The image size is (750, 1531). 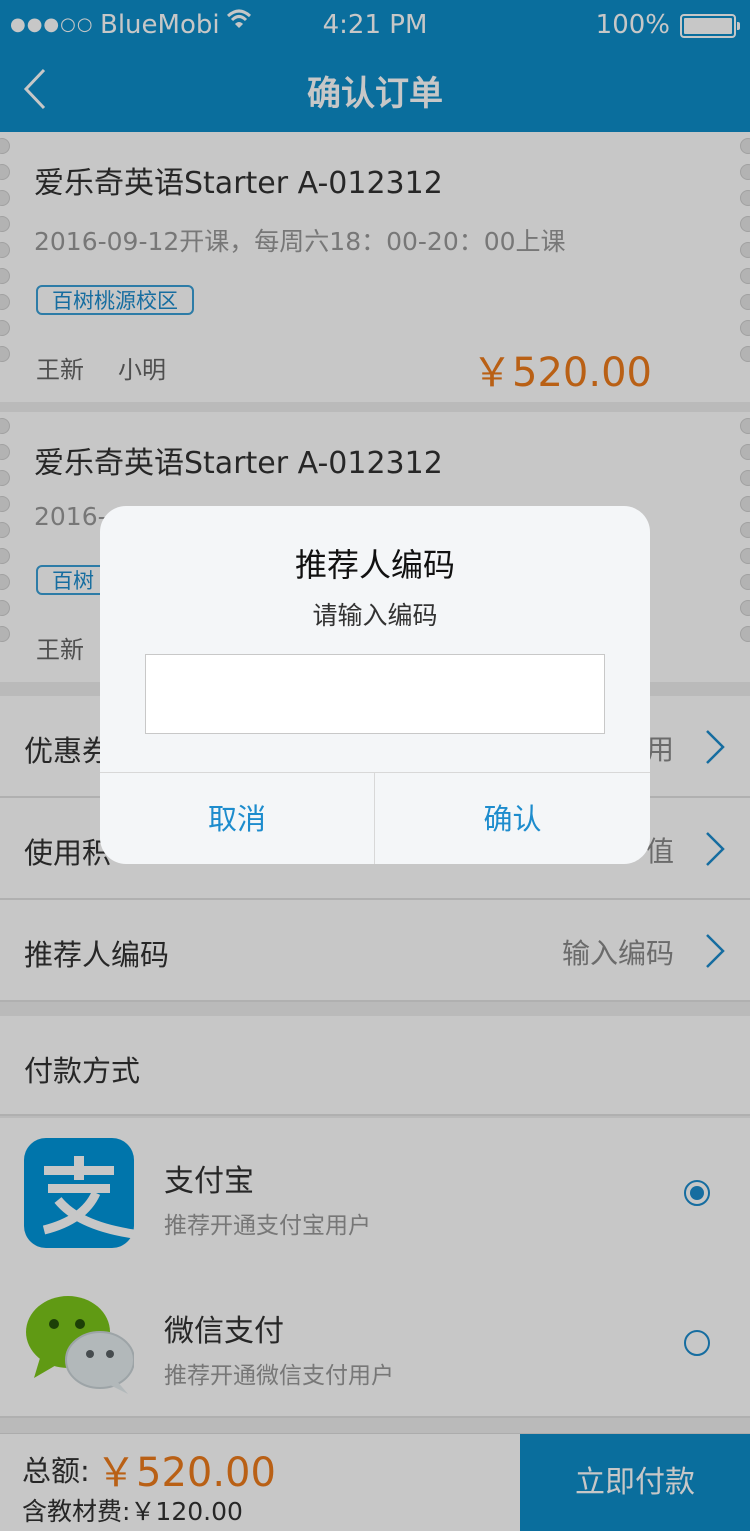 I want to click on dialog-buttons: 取消 确认, so click(x=375, y=818).